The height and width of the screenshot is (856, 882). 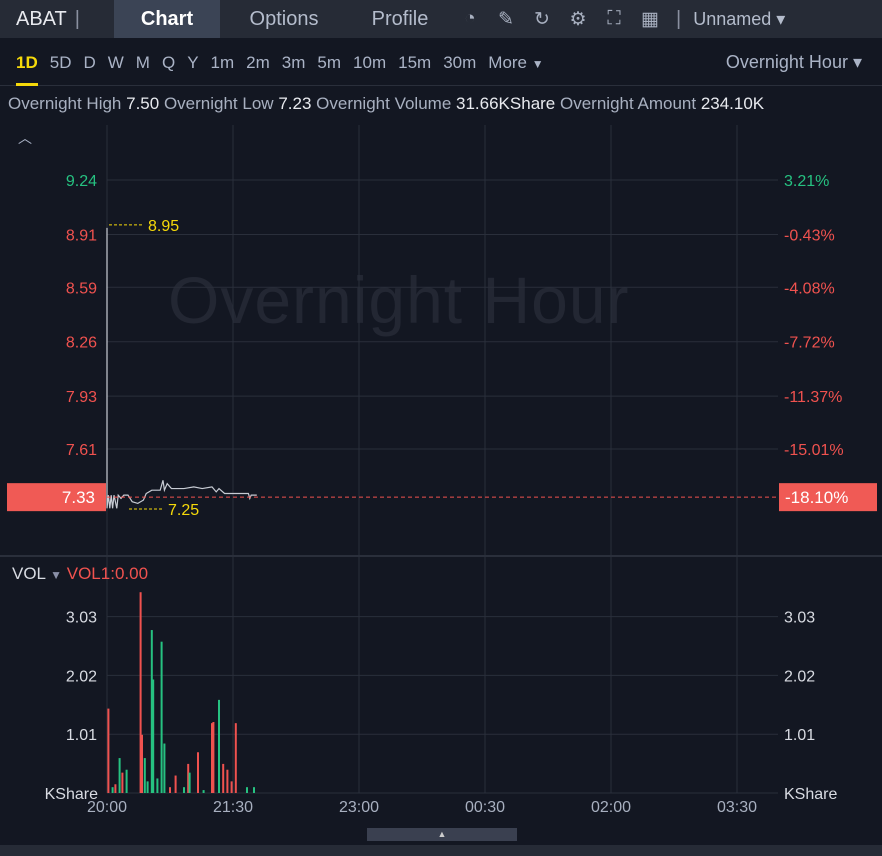 What do you see at coordinates (810, 794) in the screenshot?
I see `volume-unit-label-right: KShare` at bounding box center [810, 794].